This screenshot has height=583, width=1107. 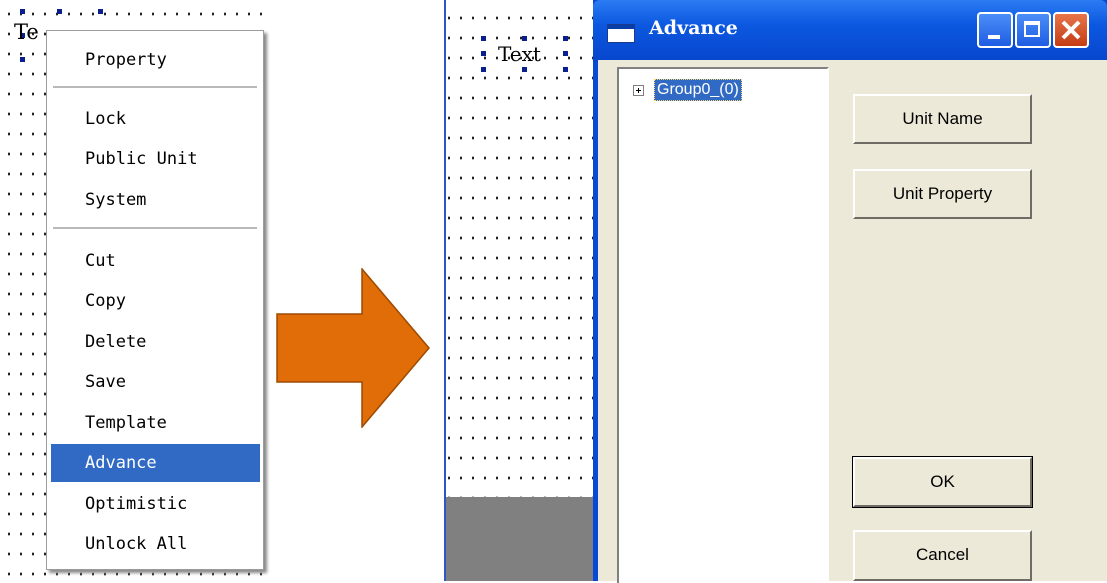 I want to click on right-arrow-icon, so click(x=353, y=348).